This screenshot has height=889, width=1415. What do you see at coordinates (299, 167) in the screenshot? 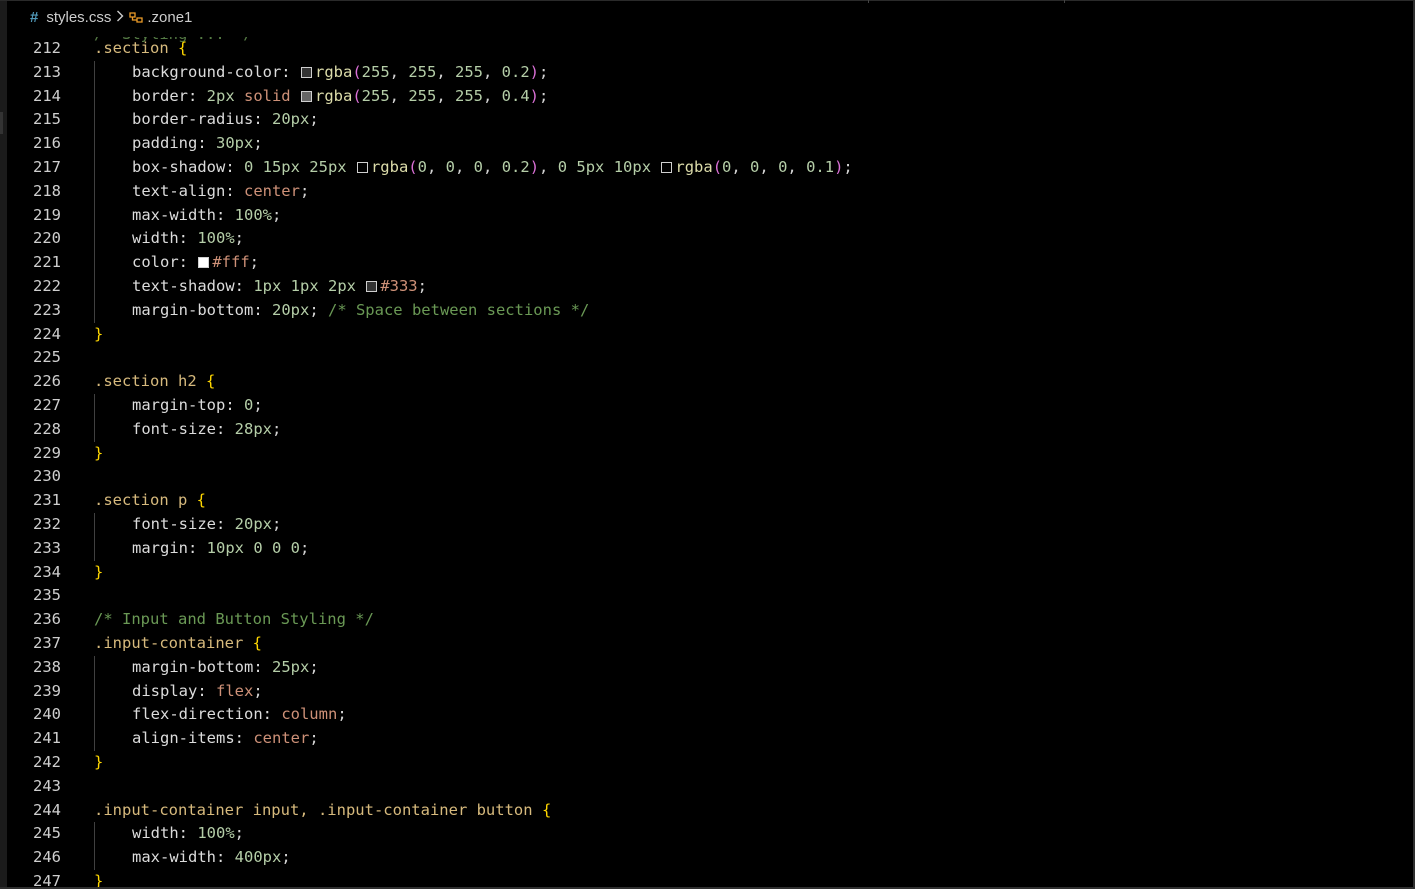
I see `code-token: 0 15px 25px` at bounding box center [299, 167].